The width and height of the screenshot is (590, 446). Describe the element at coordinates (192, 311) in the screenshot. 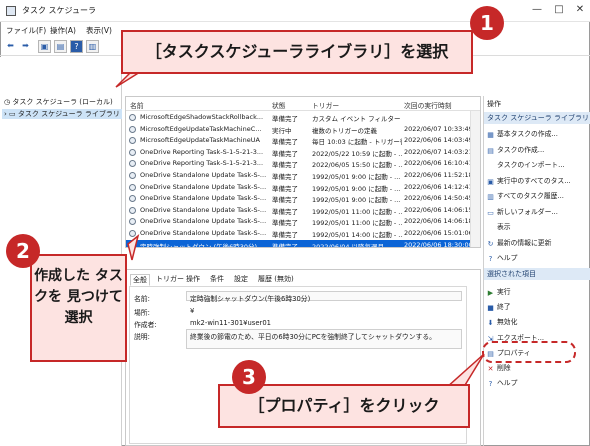

I see `location-value: ¥` at that location.